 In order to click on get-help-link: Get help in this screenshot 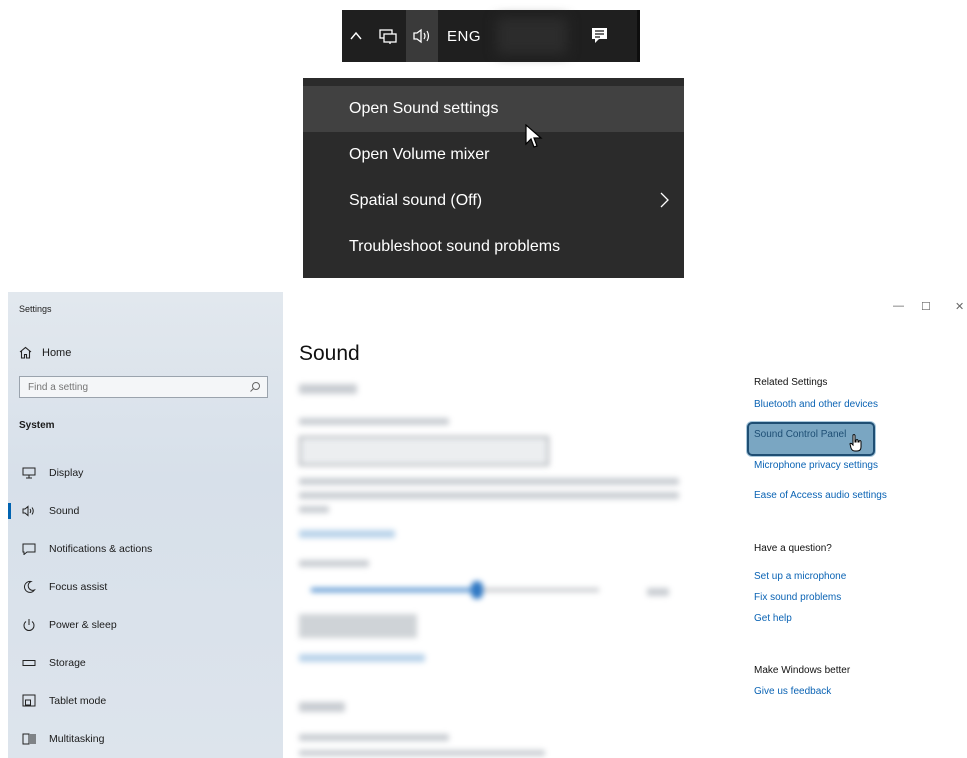, I will do `click(773, 618)`.